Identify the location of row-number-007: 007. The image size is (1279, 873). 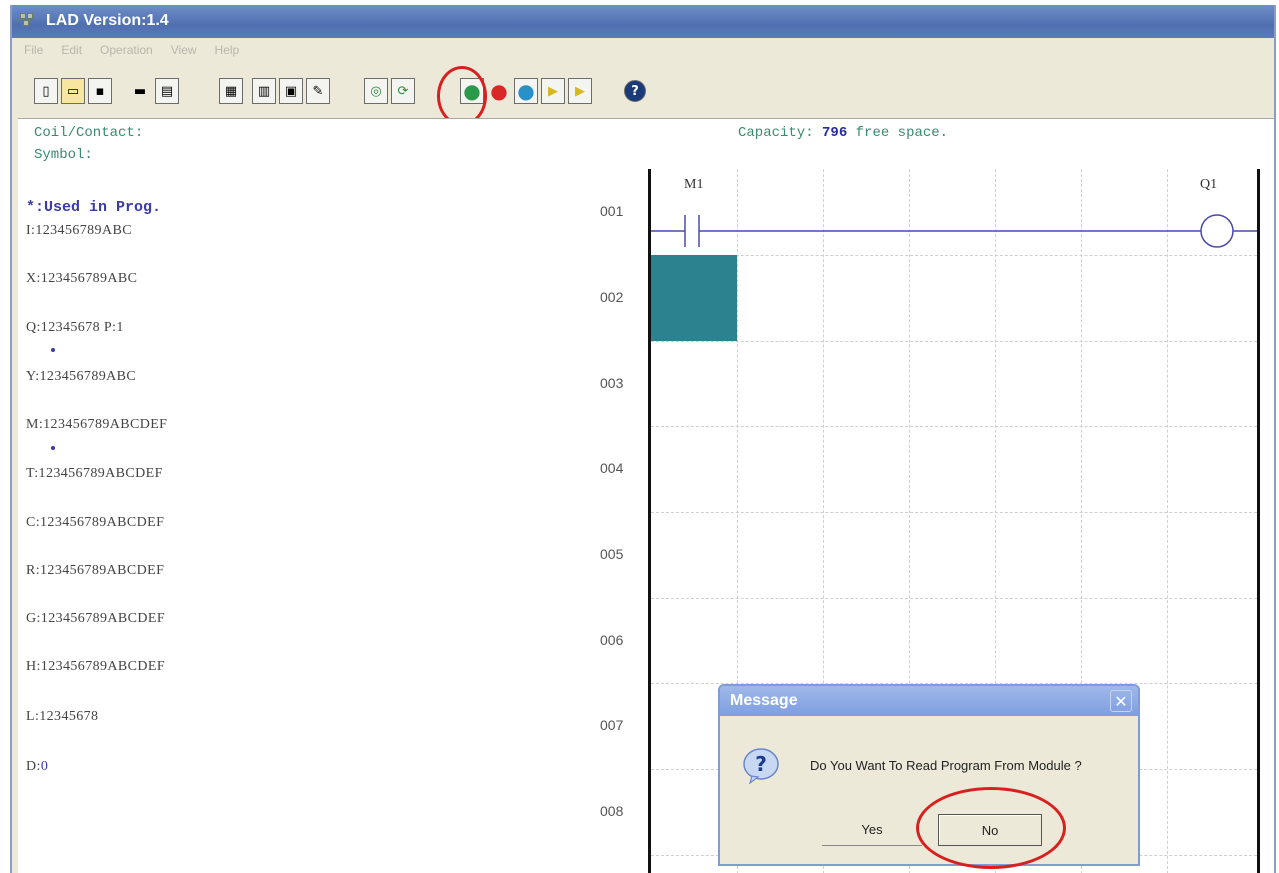
(612, 725).